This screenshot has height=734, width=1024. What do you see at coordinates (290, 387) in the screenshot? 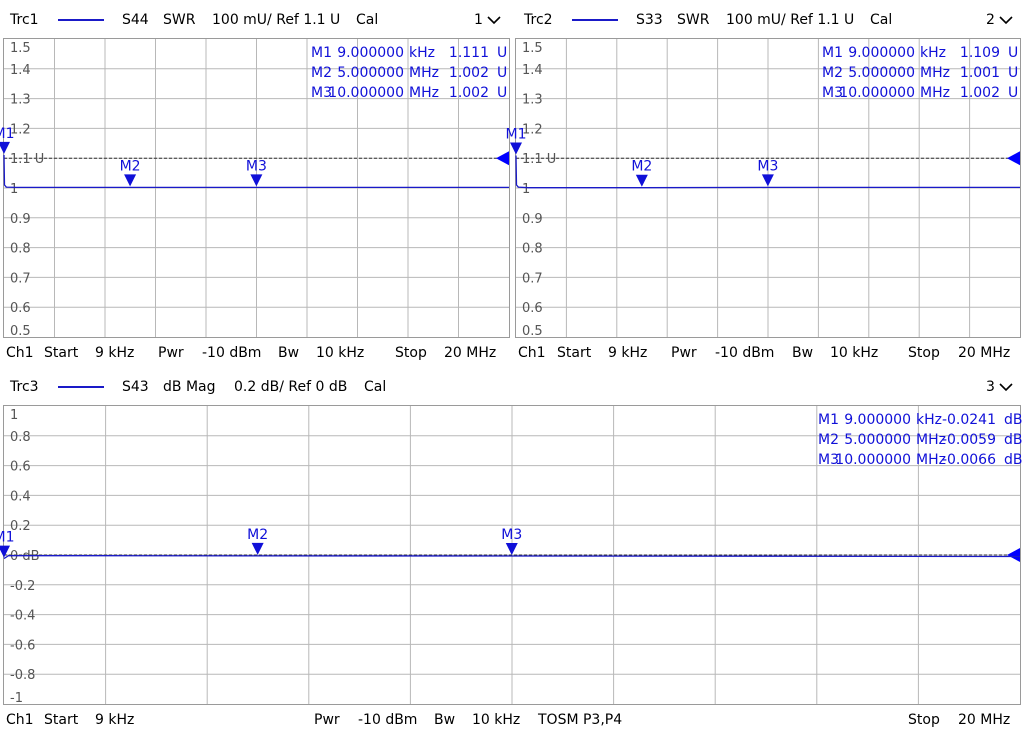
I see `trace-scale: 0.2 dB/ Ref 0 dB` at bounding box center [290, 387].